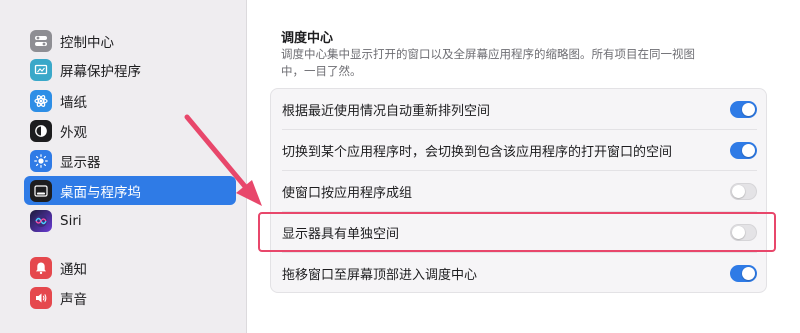 The height and width of the screenshot is (333, 800). I want to click on setting-row-switch-to-space: 切换到某个应用程序时，会切换到包含该应用程序的打开窗口的空间, so click(519, 150).